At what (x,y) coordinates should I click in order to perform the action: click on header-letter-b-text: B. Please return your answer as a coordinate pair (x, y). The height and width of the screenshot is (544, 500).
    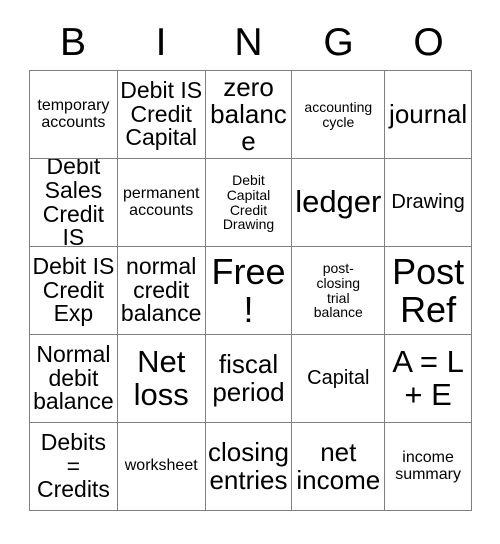
    Looking at the image, I should click on (72, 42).